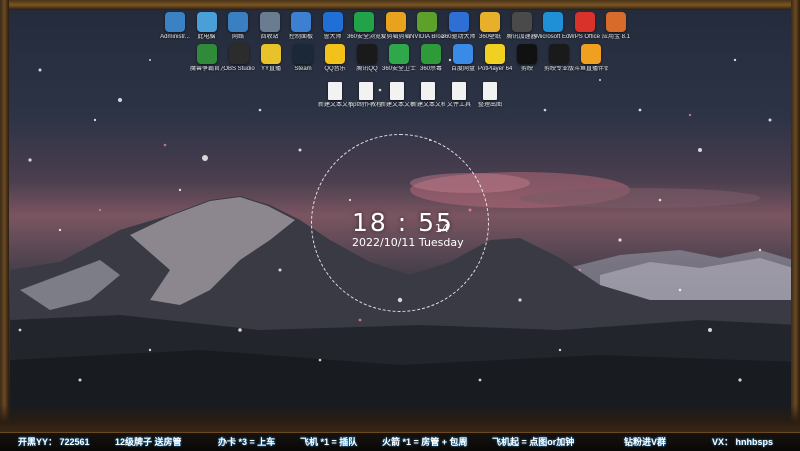 This screenshot has height=451, width=800. I want to click on desktop-icon-obs: OBS Studio, so click(239, 58).